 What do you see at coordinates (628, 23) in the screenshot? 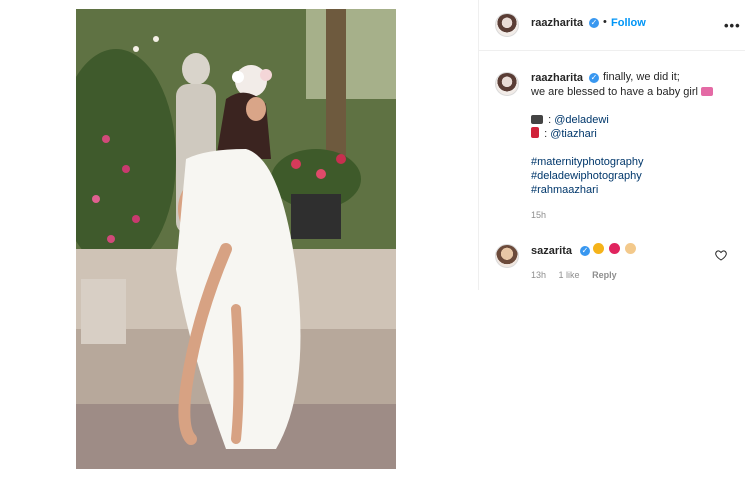
I see `follow-button: Follow` at bounding box center [628, 23].